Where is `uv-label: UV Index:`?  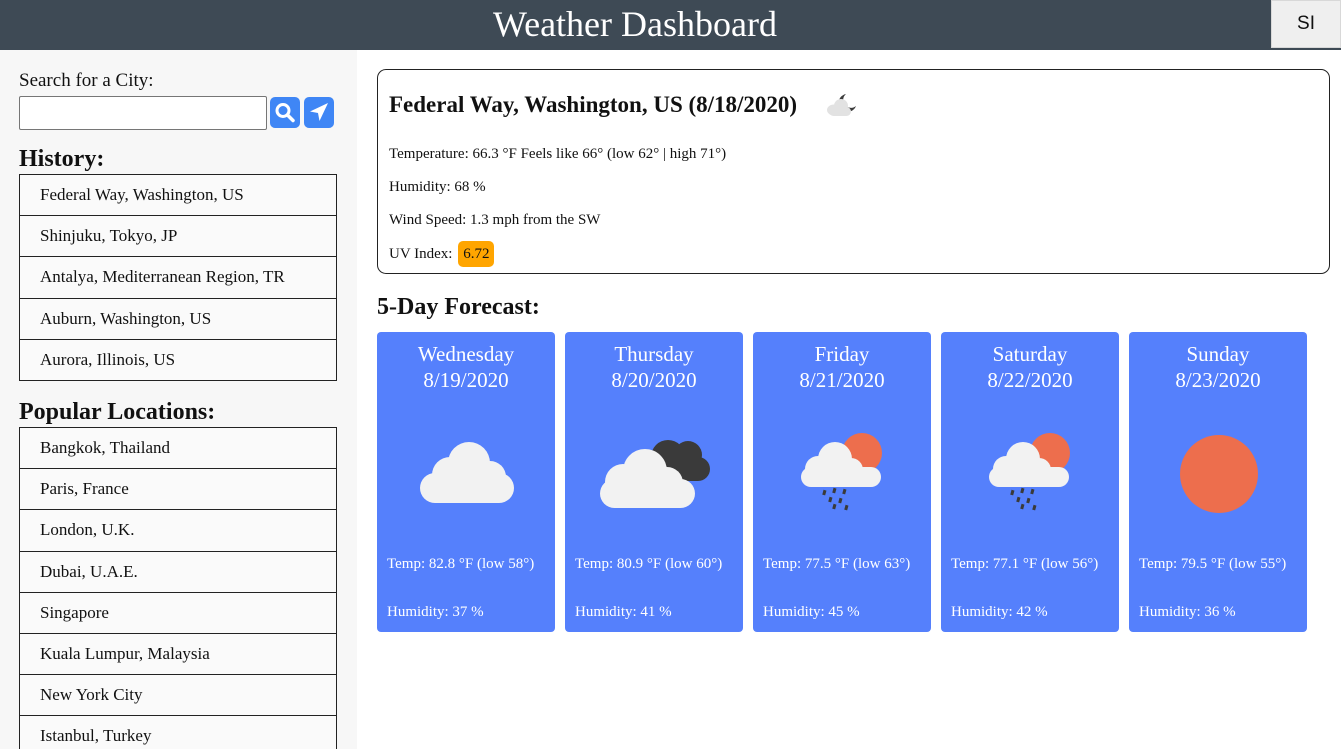
uv-label: UV Index: is located at coordinates (421, 254).